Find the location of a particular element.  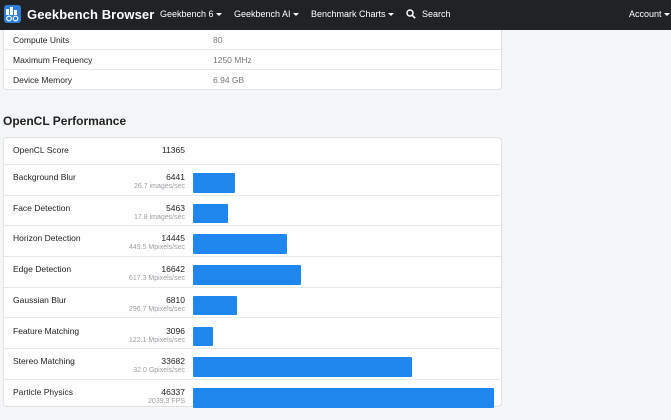

benchmark-row: Horizon Detection 14445 449.5 Mpixels/sec is located at coordinates (252, 242).